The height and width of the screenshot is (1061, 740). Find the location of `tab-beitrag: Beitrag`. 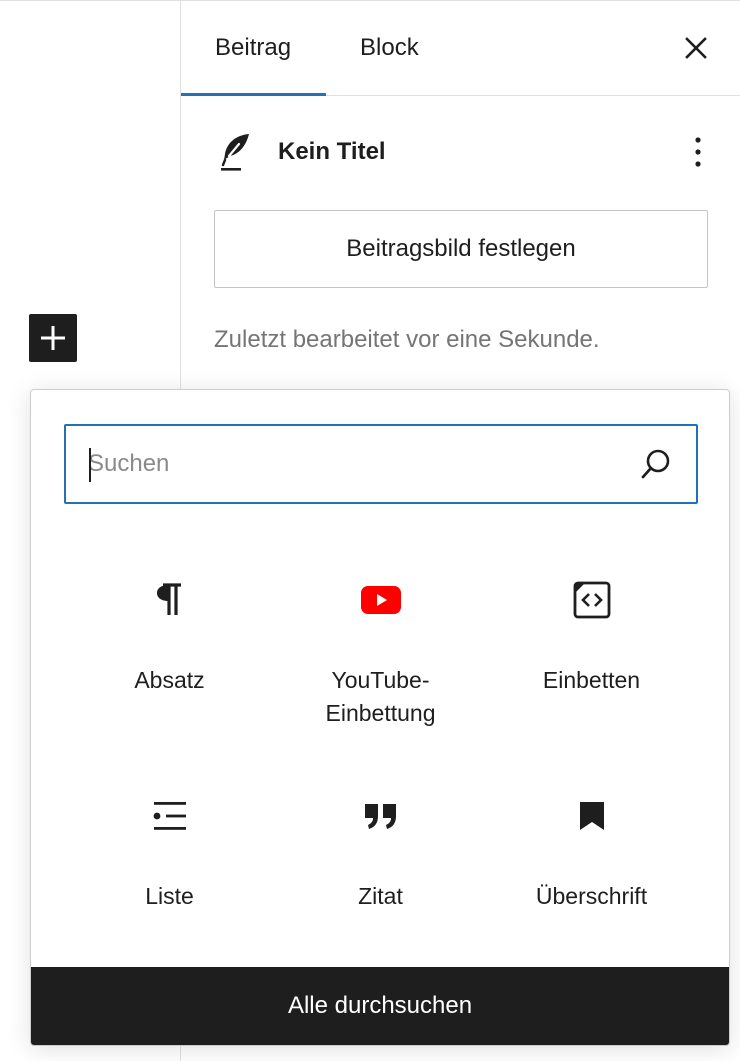

tab-beitrag: Beitrag is located at coordinates (253, 48).